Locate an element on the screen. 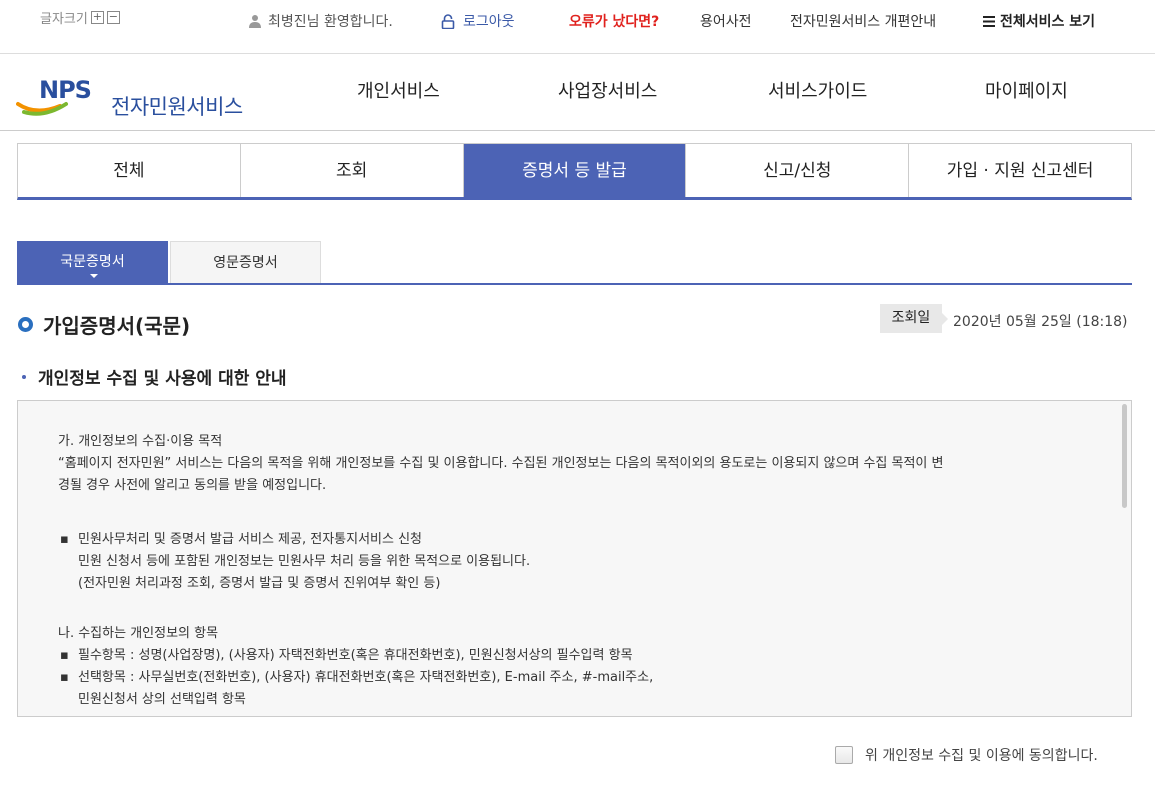 Image resolution: width=1155 pixels, height=788 pixels. tab-korean-certificate-label: 국문증명서 is located at coordinates (92, 262).